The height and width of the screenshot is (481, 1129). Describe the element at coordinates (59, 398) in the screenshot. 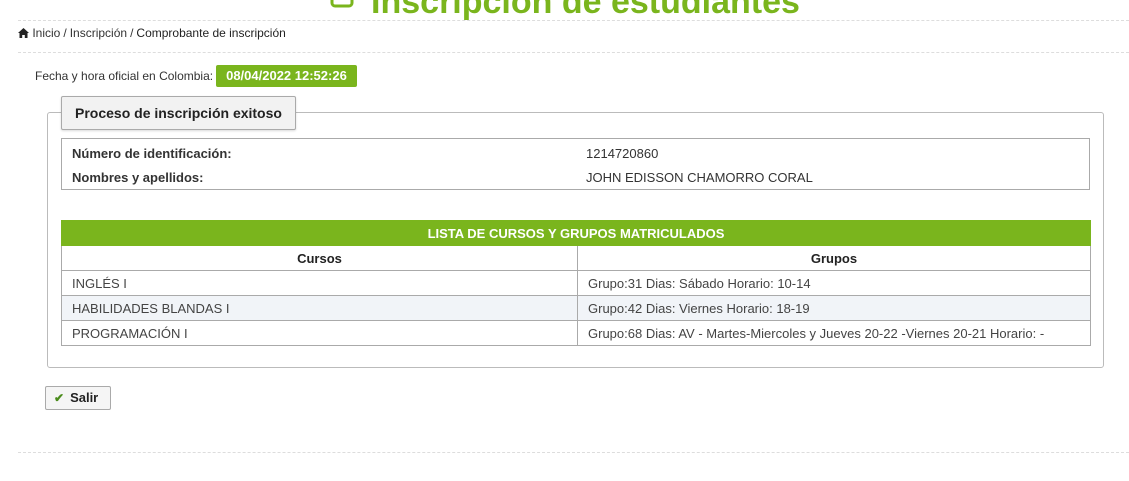

I see `check-icon: ✔` at that location.